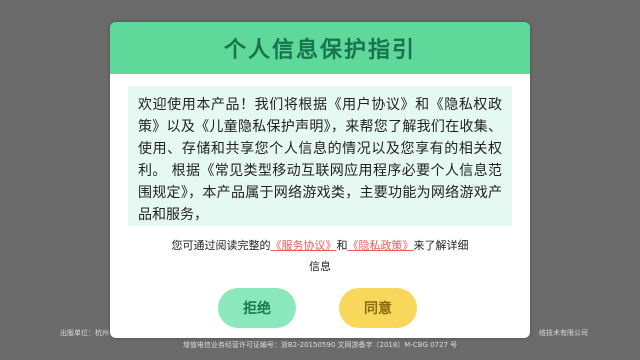 This screenshot has height=360, width=640. I want to click on agree-button: 同意, so click(378, 308).